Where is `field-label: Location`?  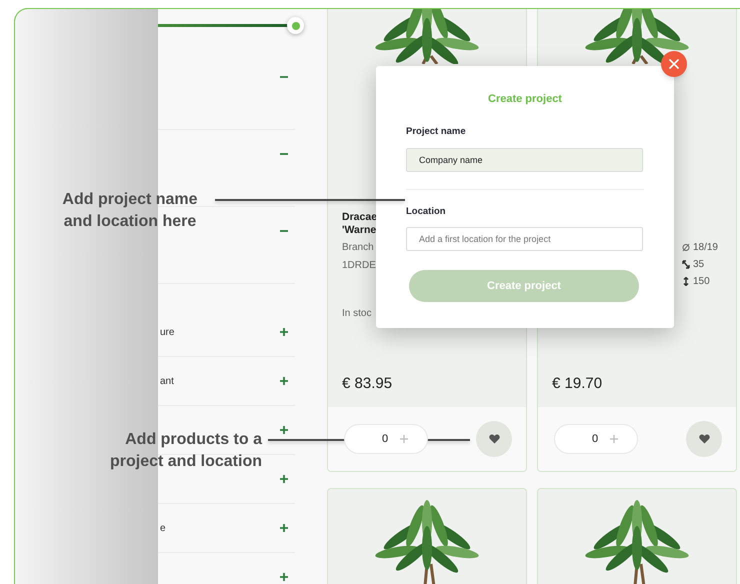 field-label: Location is located at coordinates (426, 212).